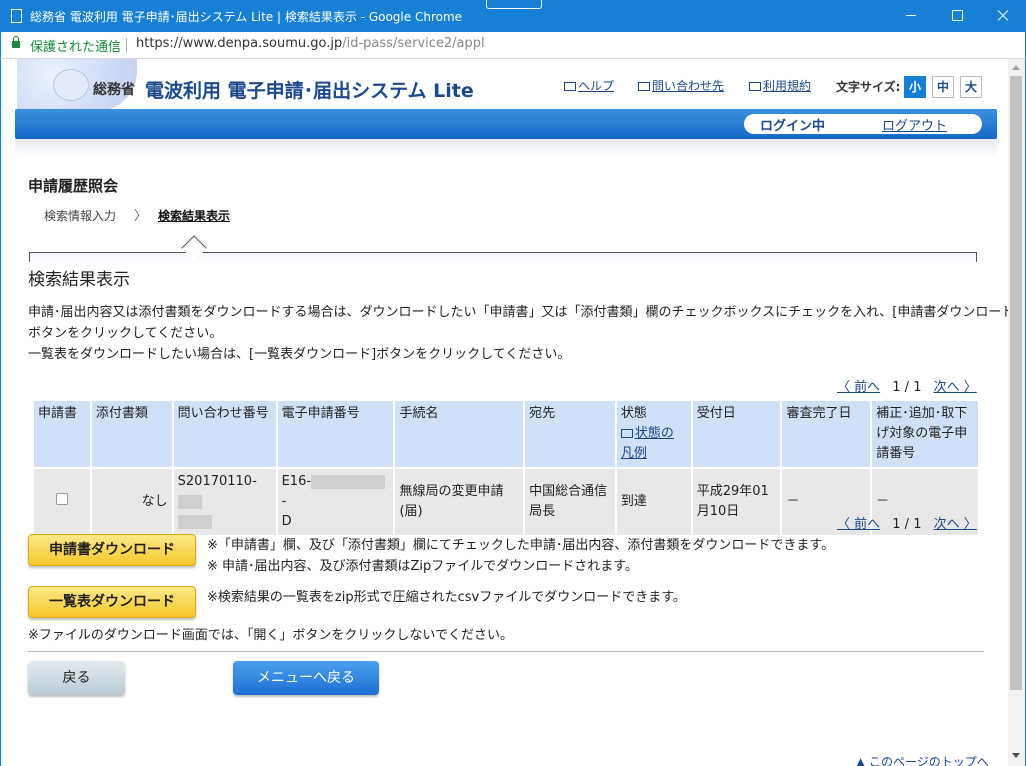 The height and width of the screenshot is (766, 1026). I want to click on contact-link-label: 問い合わせ先, so click(688, 86).